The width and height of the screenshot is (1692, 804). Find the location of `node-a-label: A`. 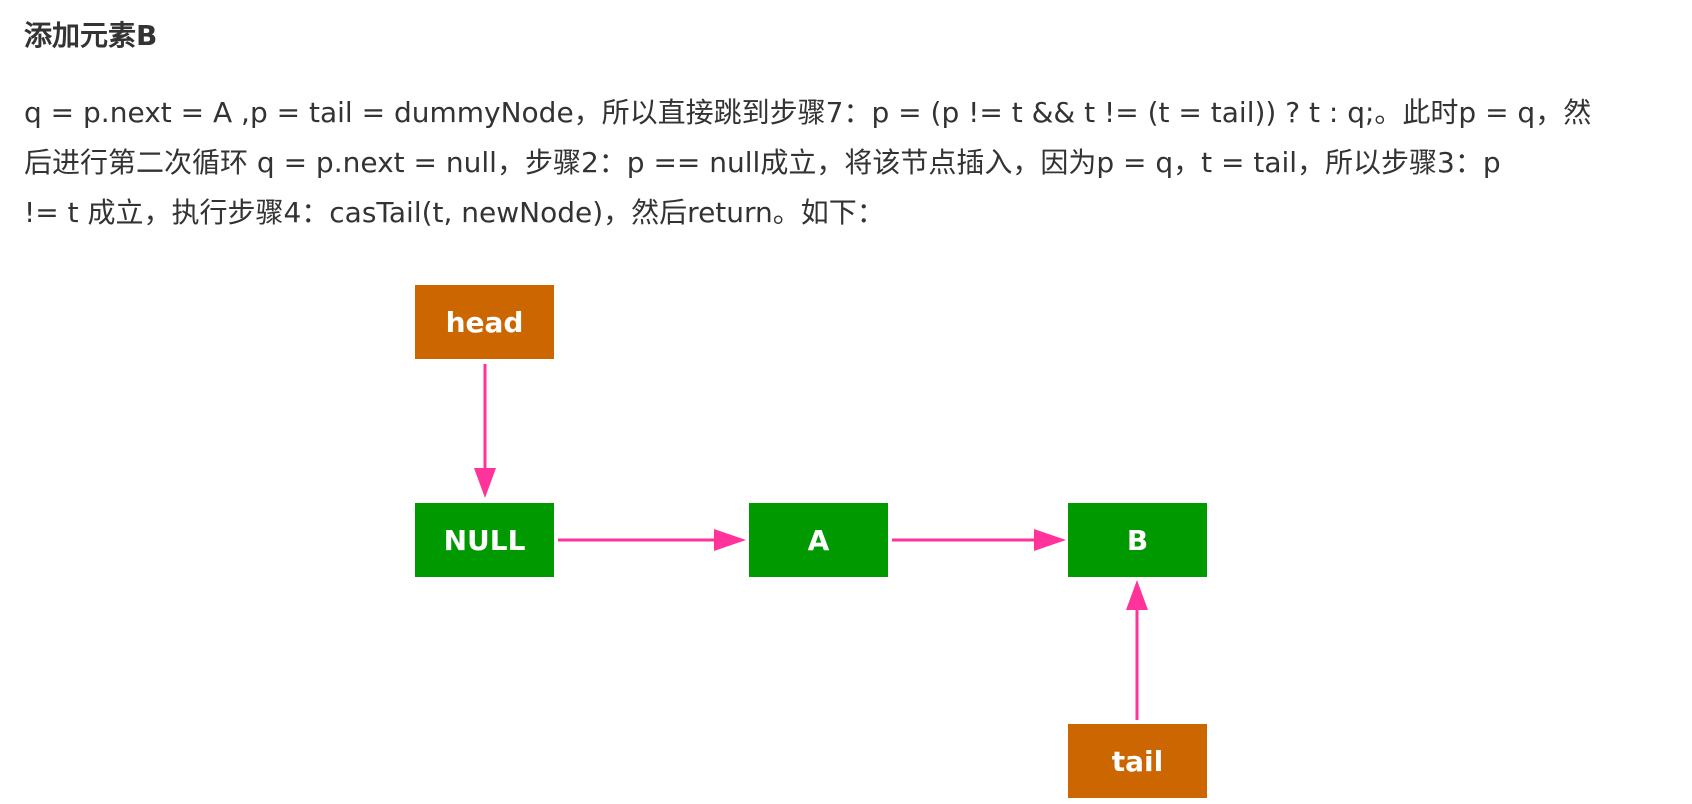

node-a-label: A is located at coordinates (819, 540).